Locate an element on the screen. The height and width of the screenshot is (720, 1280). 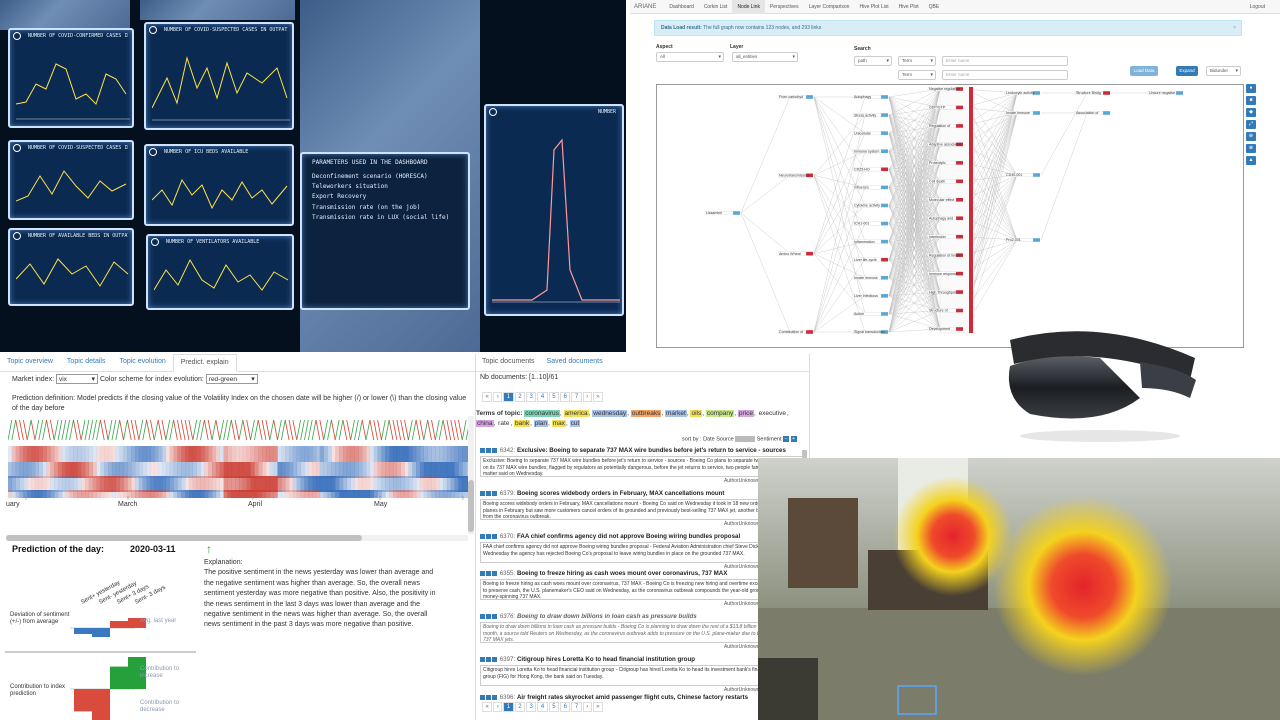
circle-tool-icon: ● is located at coordinates (1251, 88).